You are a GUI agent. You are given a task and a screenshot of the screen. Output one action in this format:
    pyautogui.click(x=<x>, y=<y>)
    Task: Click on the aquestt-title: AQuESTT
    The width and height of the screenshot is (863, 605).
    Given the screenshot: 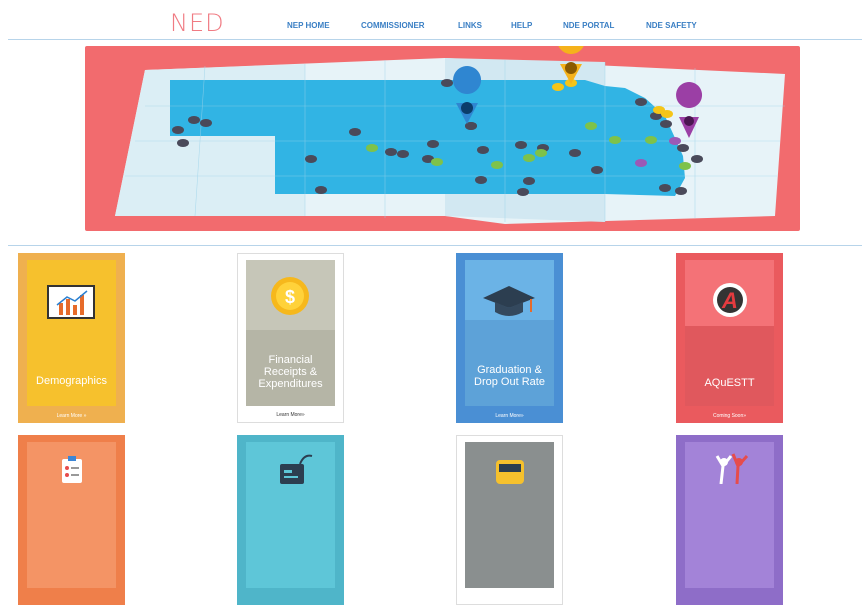 What is the action you would take?
    pyautogui.click(x=729, y=383)
    